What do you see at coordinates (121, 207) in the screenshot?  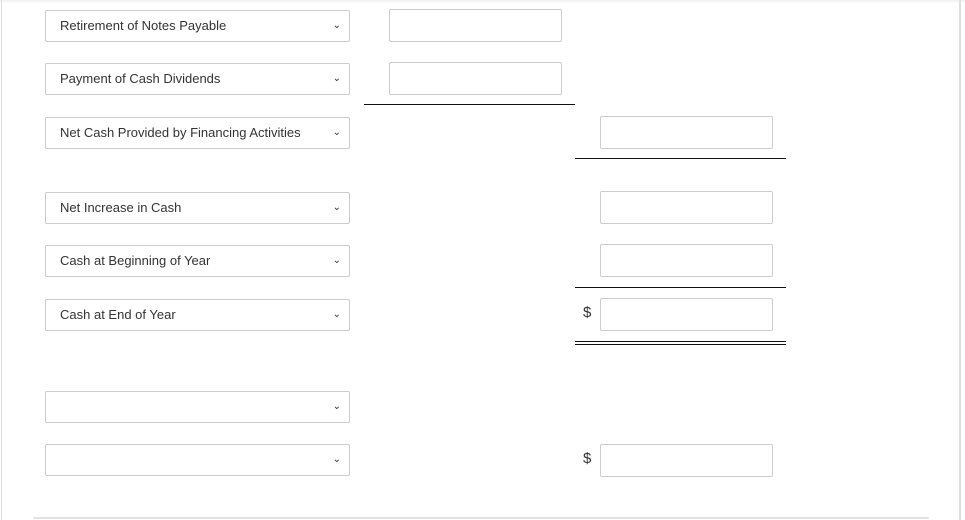 I see `select-value: Net Increase in Cash` at bounding box center [121, 207].